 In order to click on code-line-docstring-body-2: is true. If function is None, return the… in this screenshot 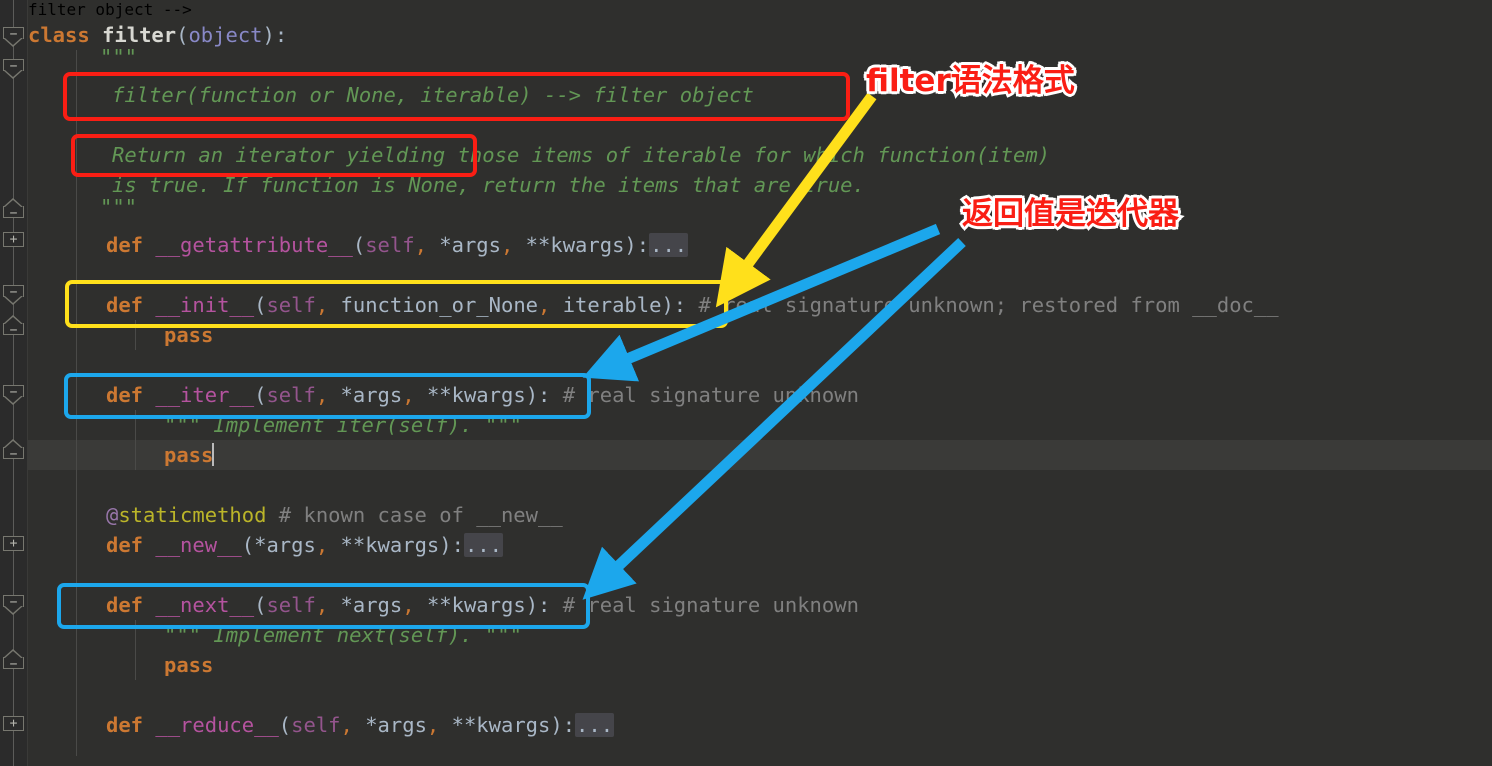, I will do `click(488, 185)`.